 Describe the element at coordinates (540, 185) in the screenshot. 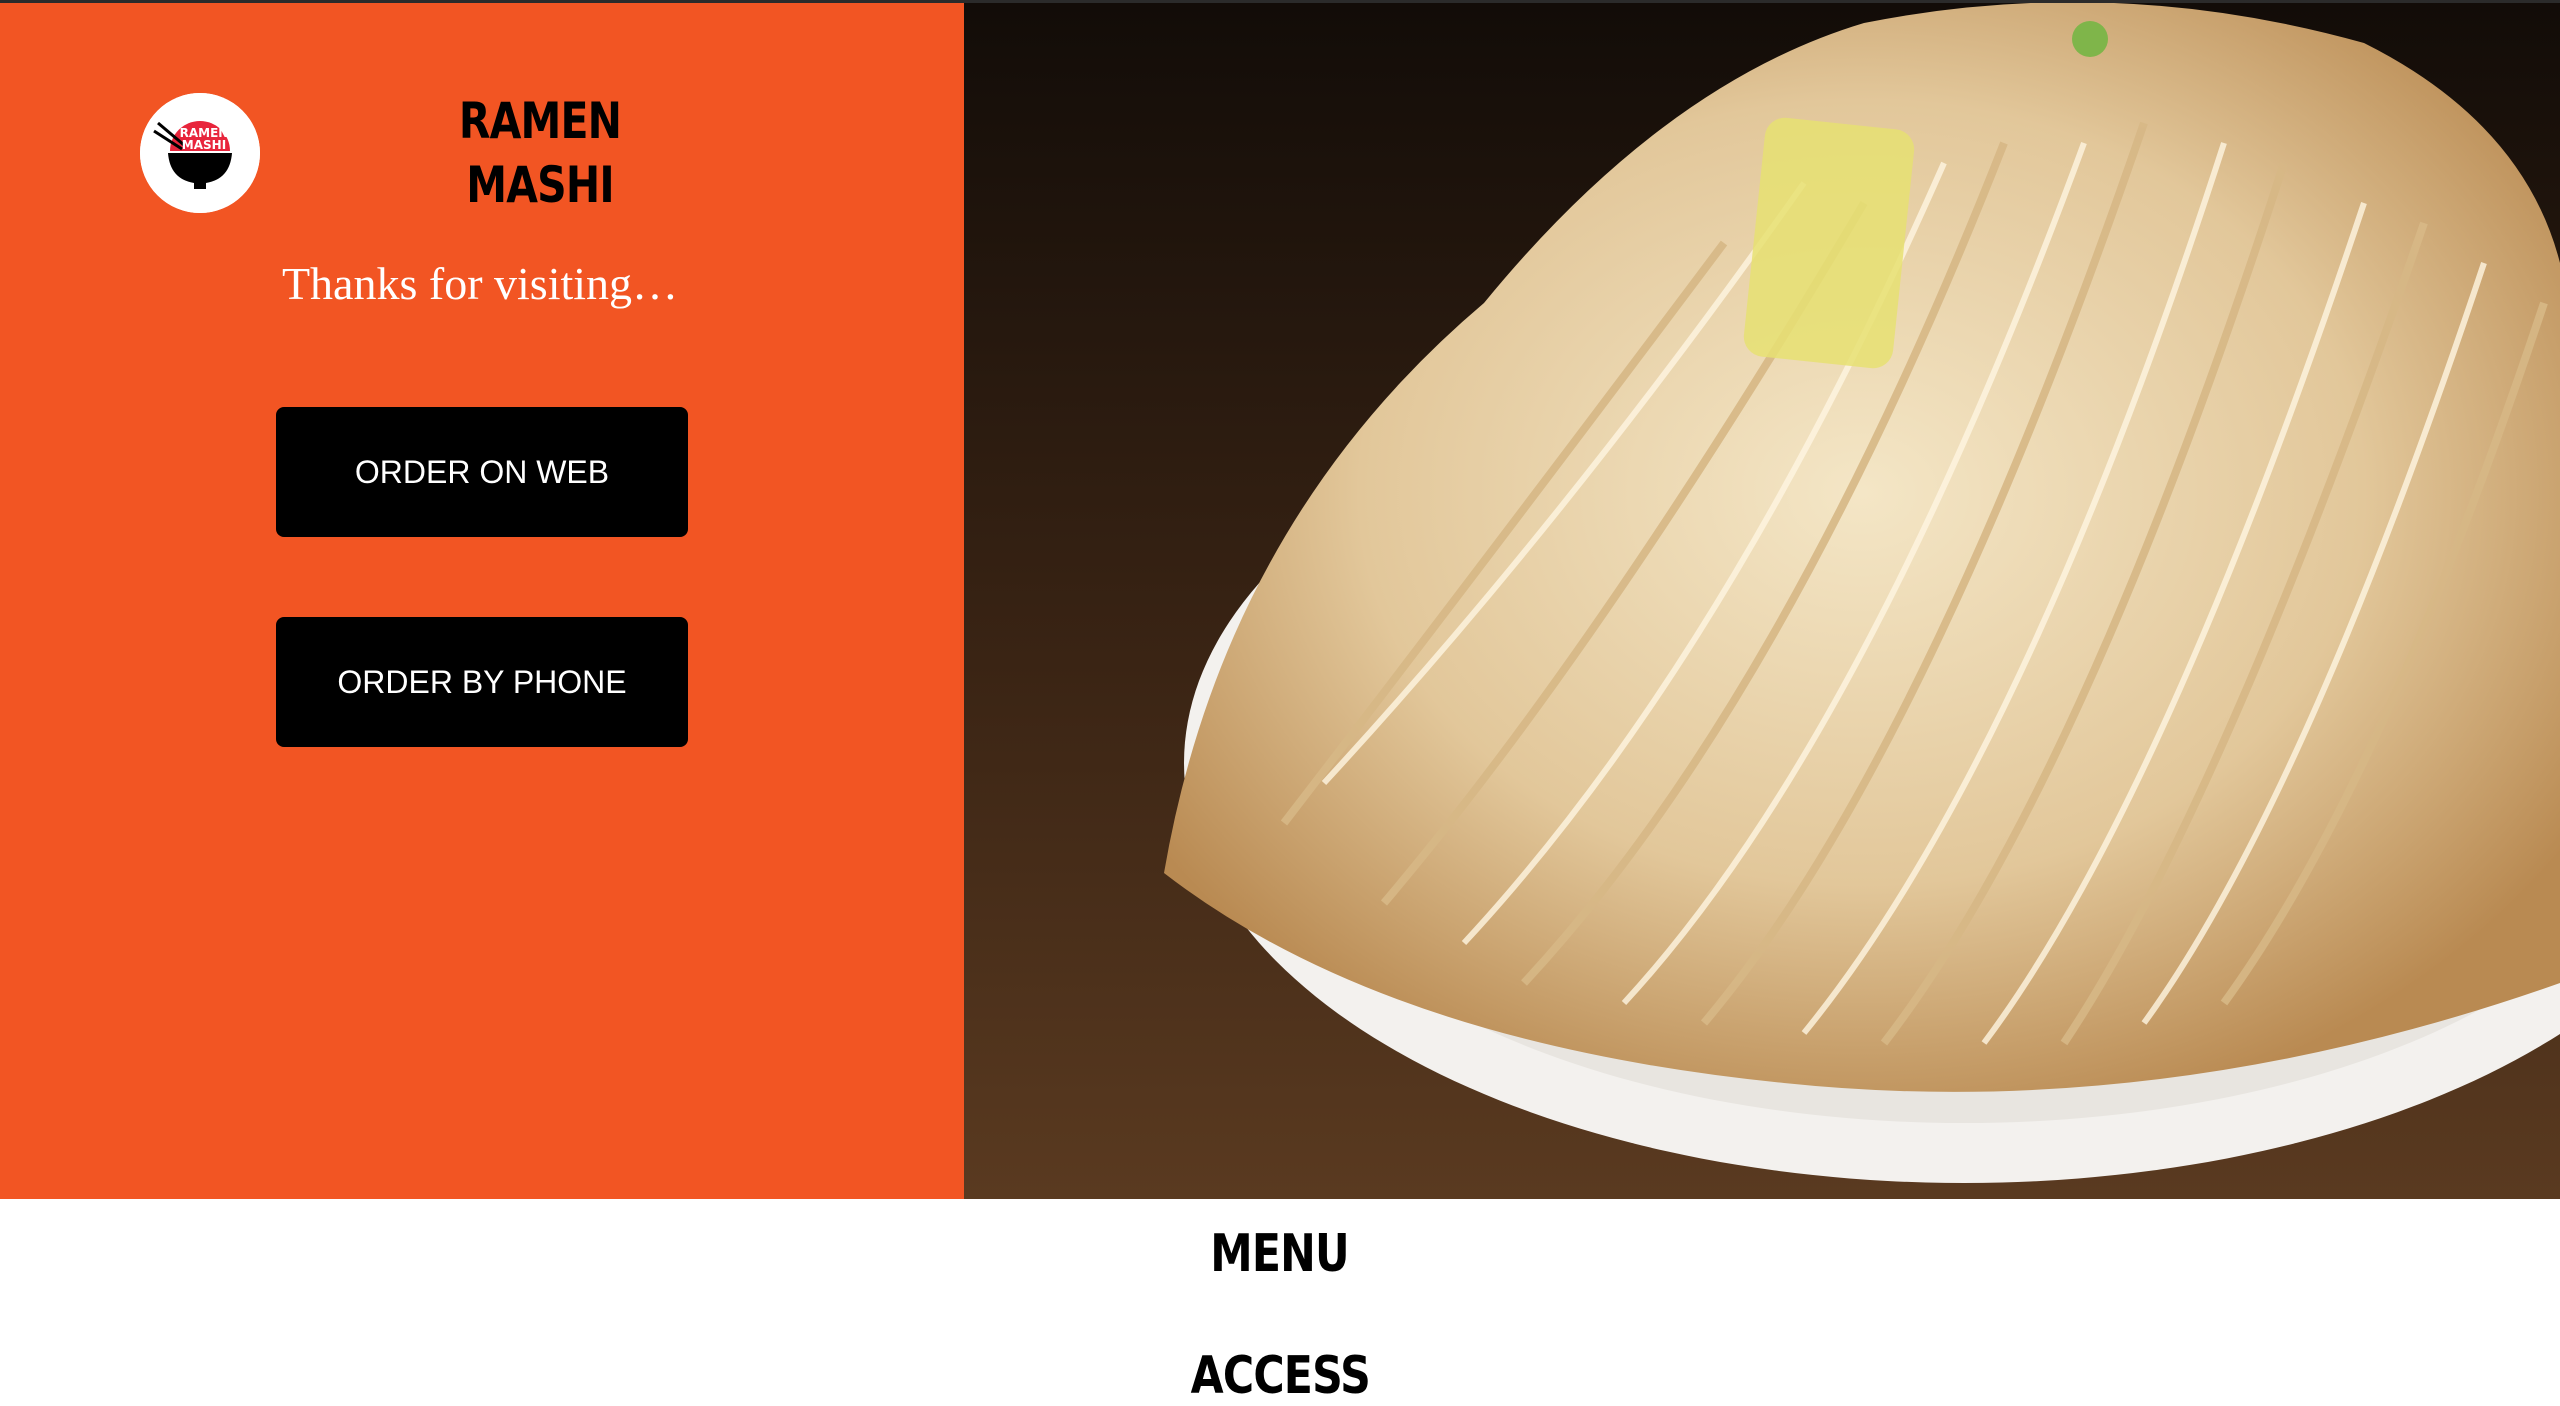

I see `brand-name-line2: MASHI` at that location.